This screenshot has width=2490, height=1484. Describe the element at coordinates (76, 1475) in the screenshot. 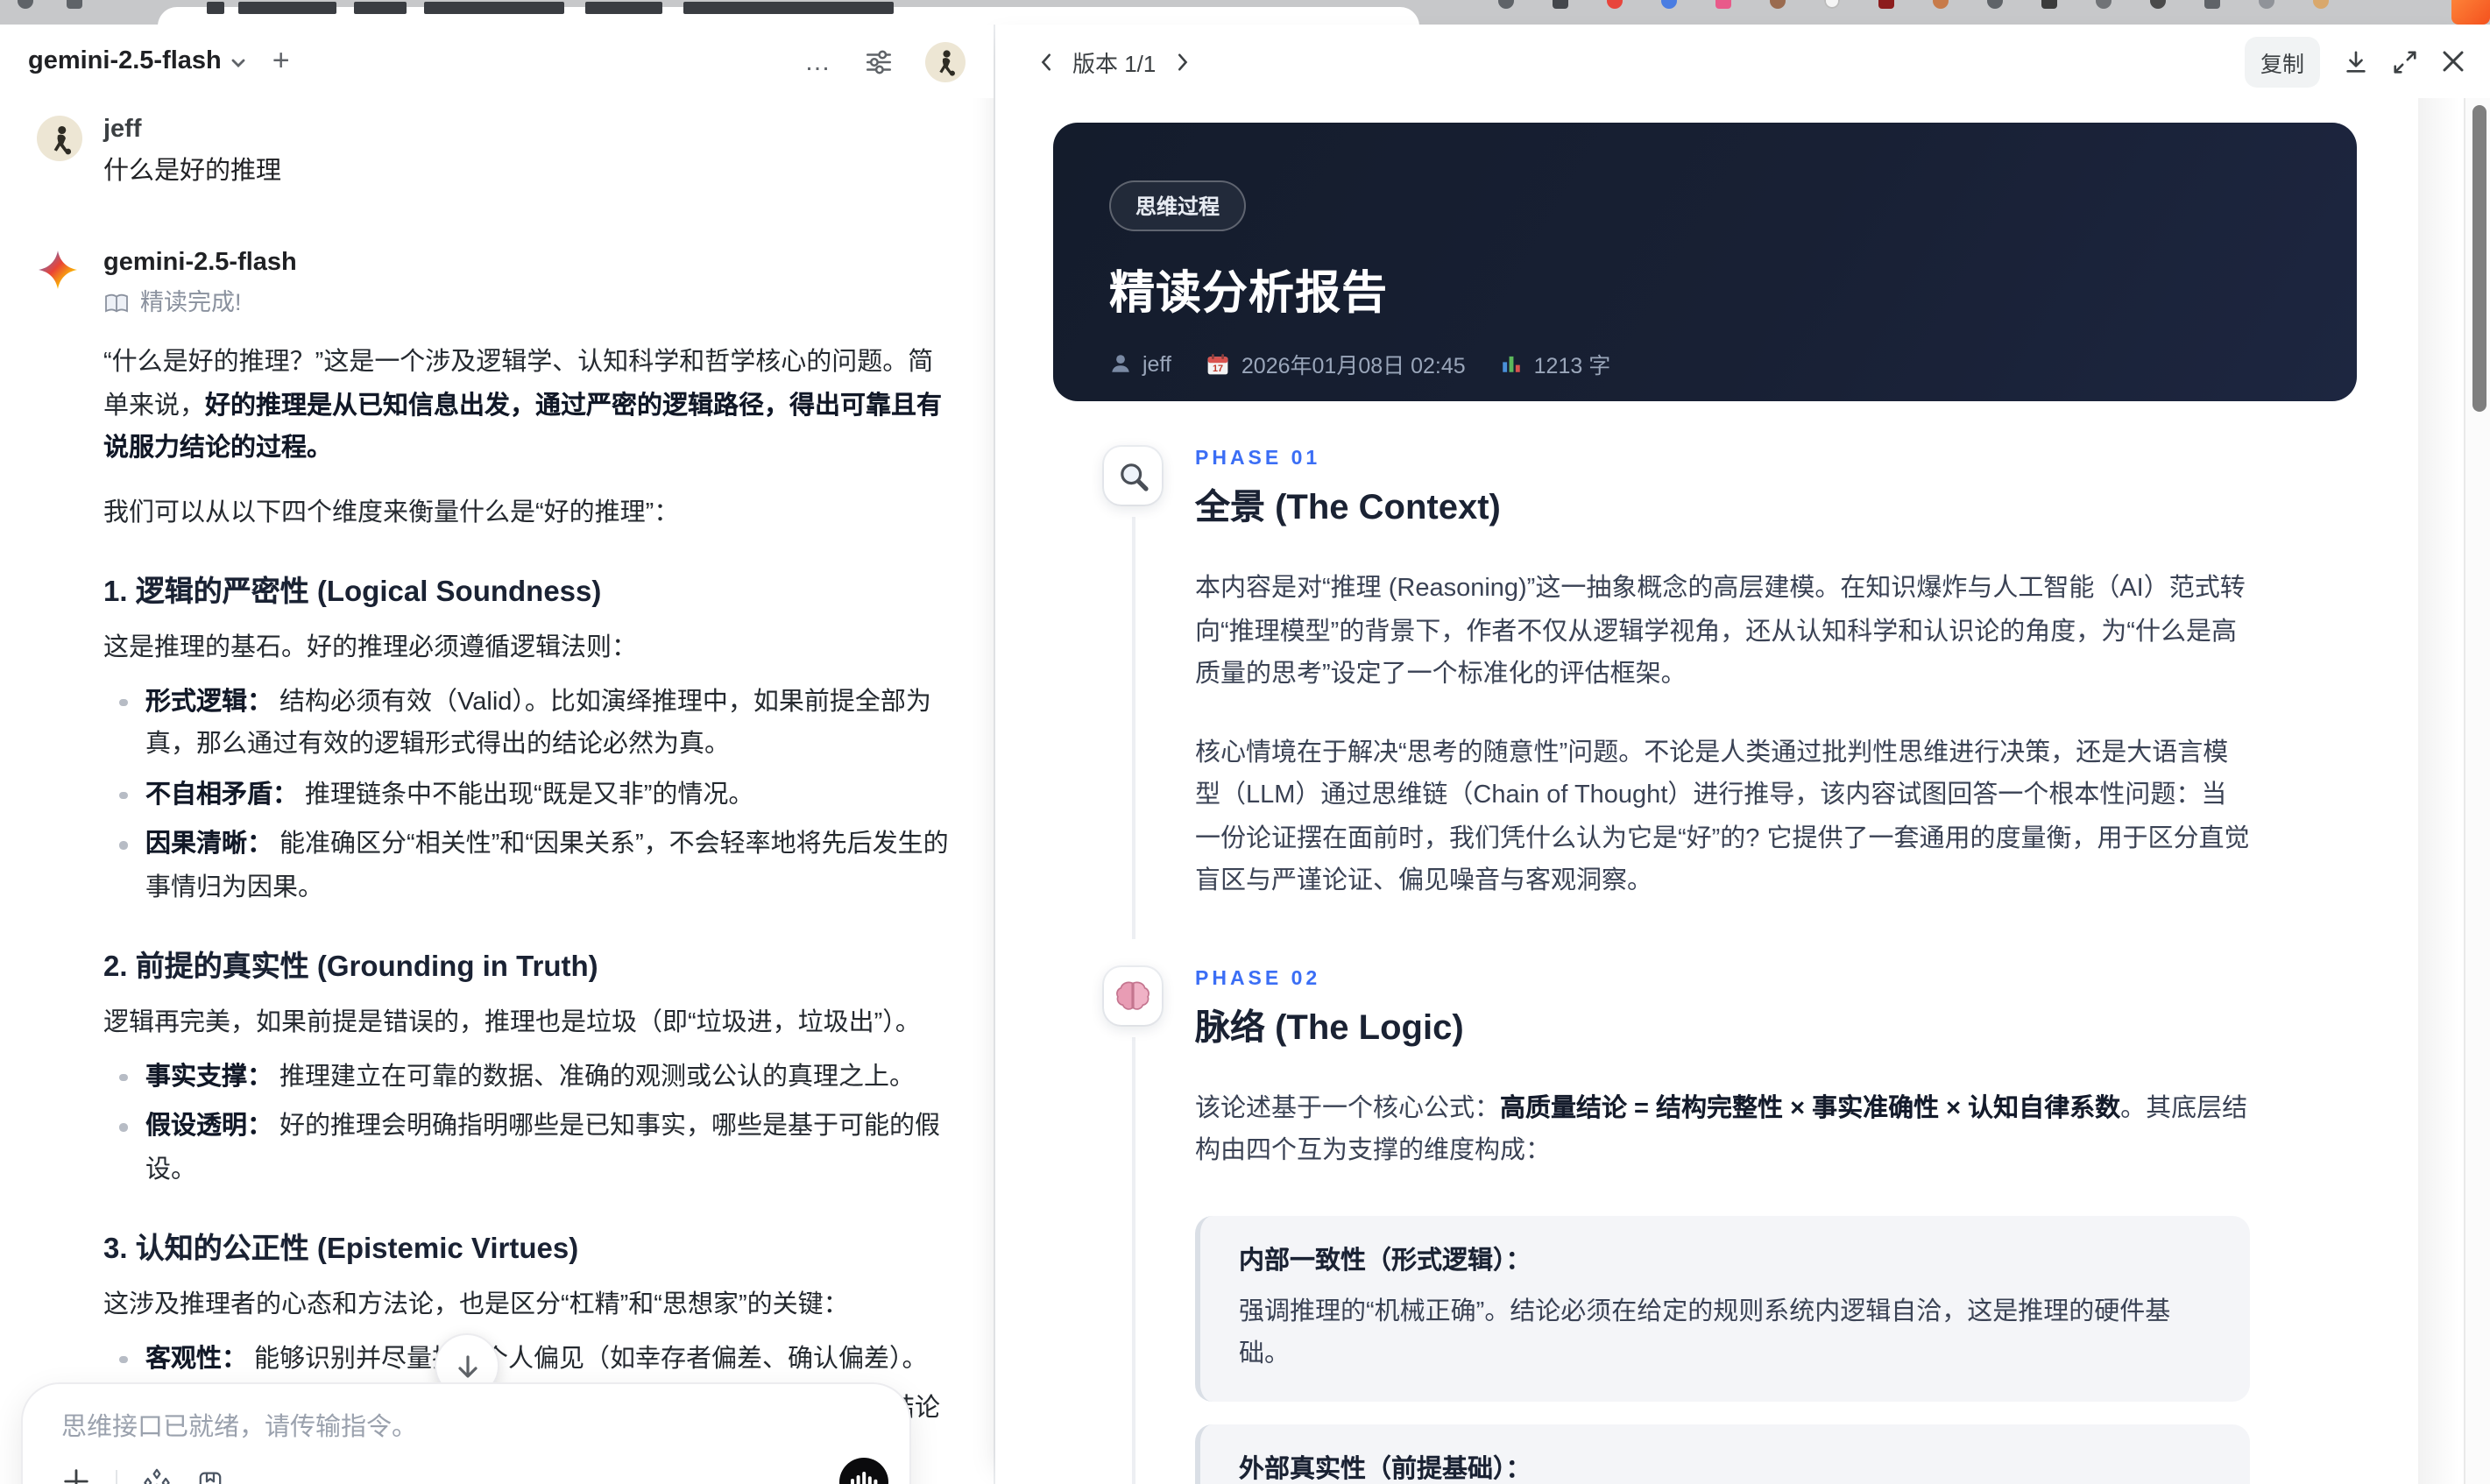

I see `attach-button` at that location.